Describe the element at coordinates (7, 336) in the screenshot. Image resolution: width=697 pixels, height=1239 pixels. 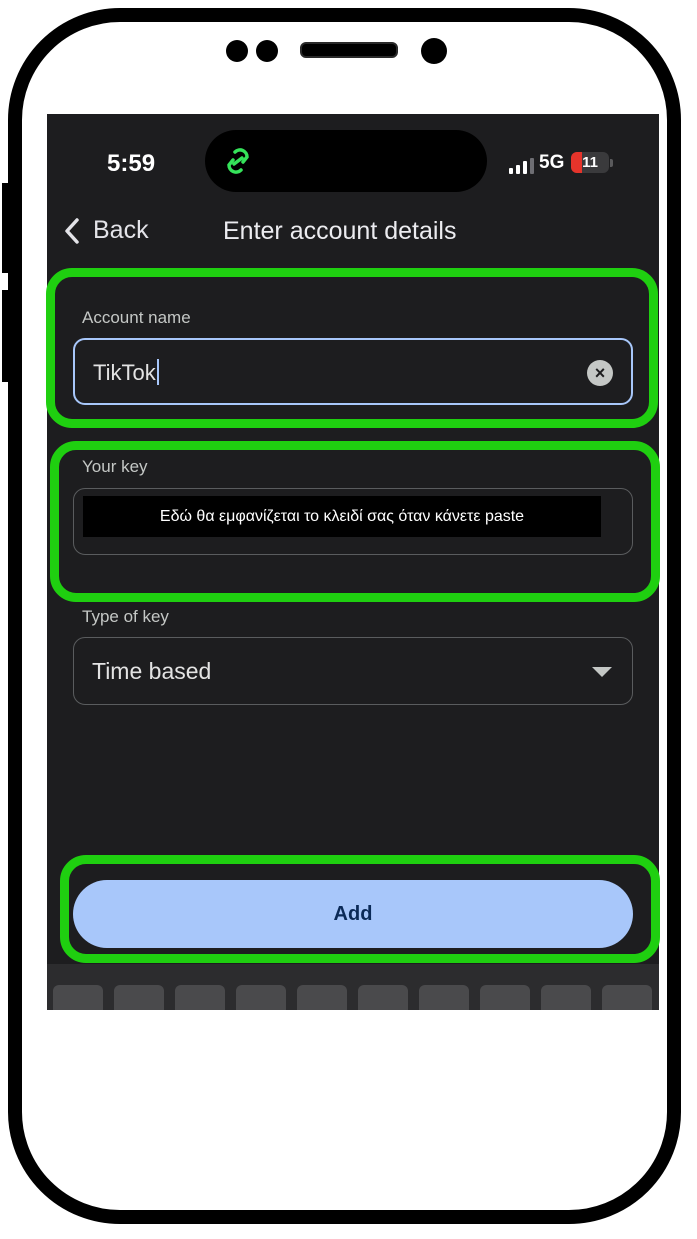
I see `phone-side-button-lower` at that location.